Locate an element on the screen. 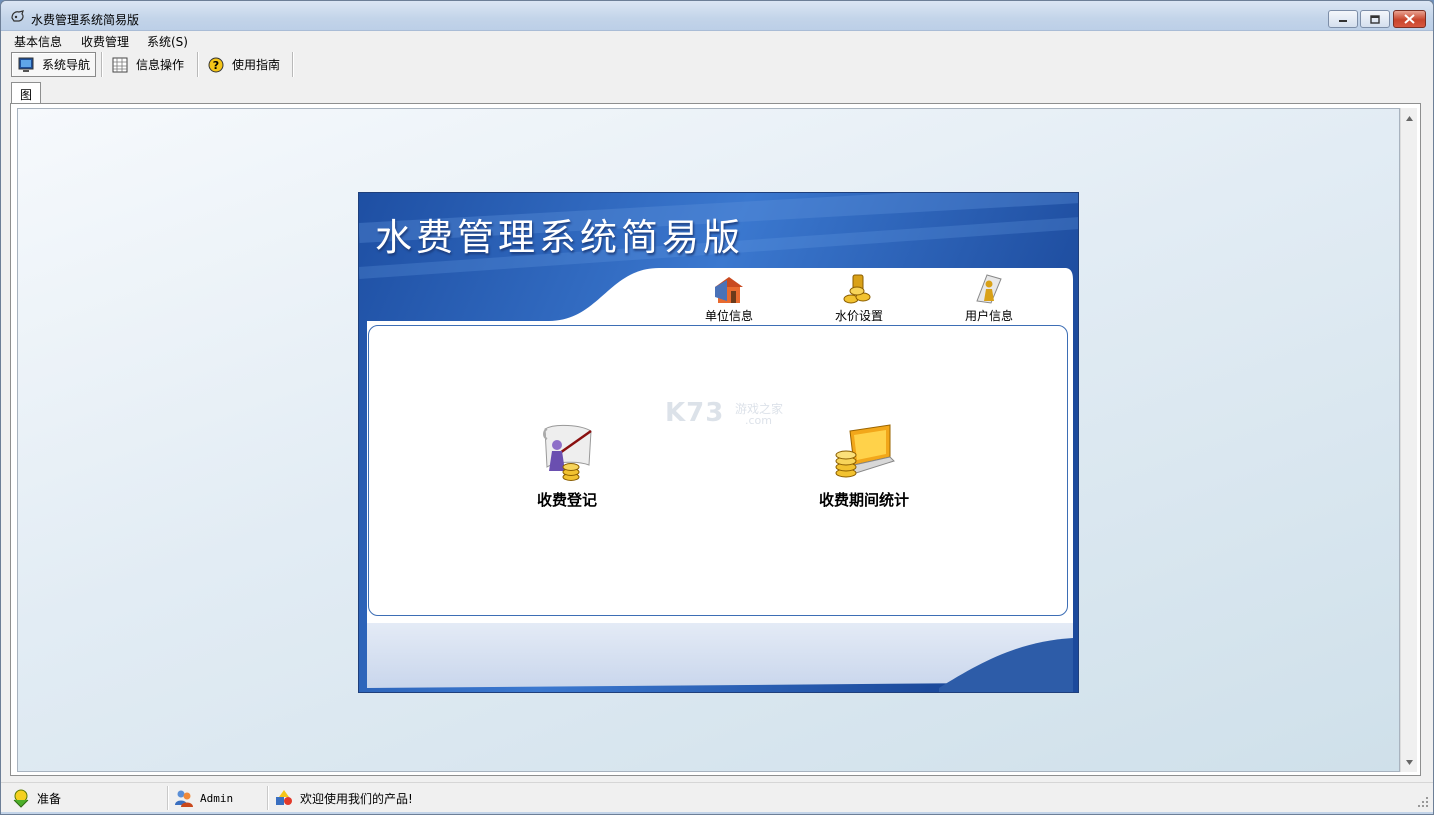 This screenshot has width=1434, height=815. nav-unit-info: 单位信息 is located at coordinates (729, 297).